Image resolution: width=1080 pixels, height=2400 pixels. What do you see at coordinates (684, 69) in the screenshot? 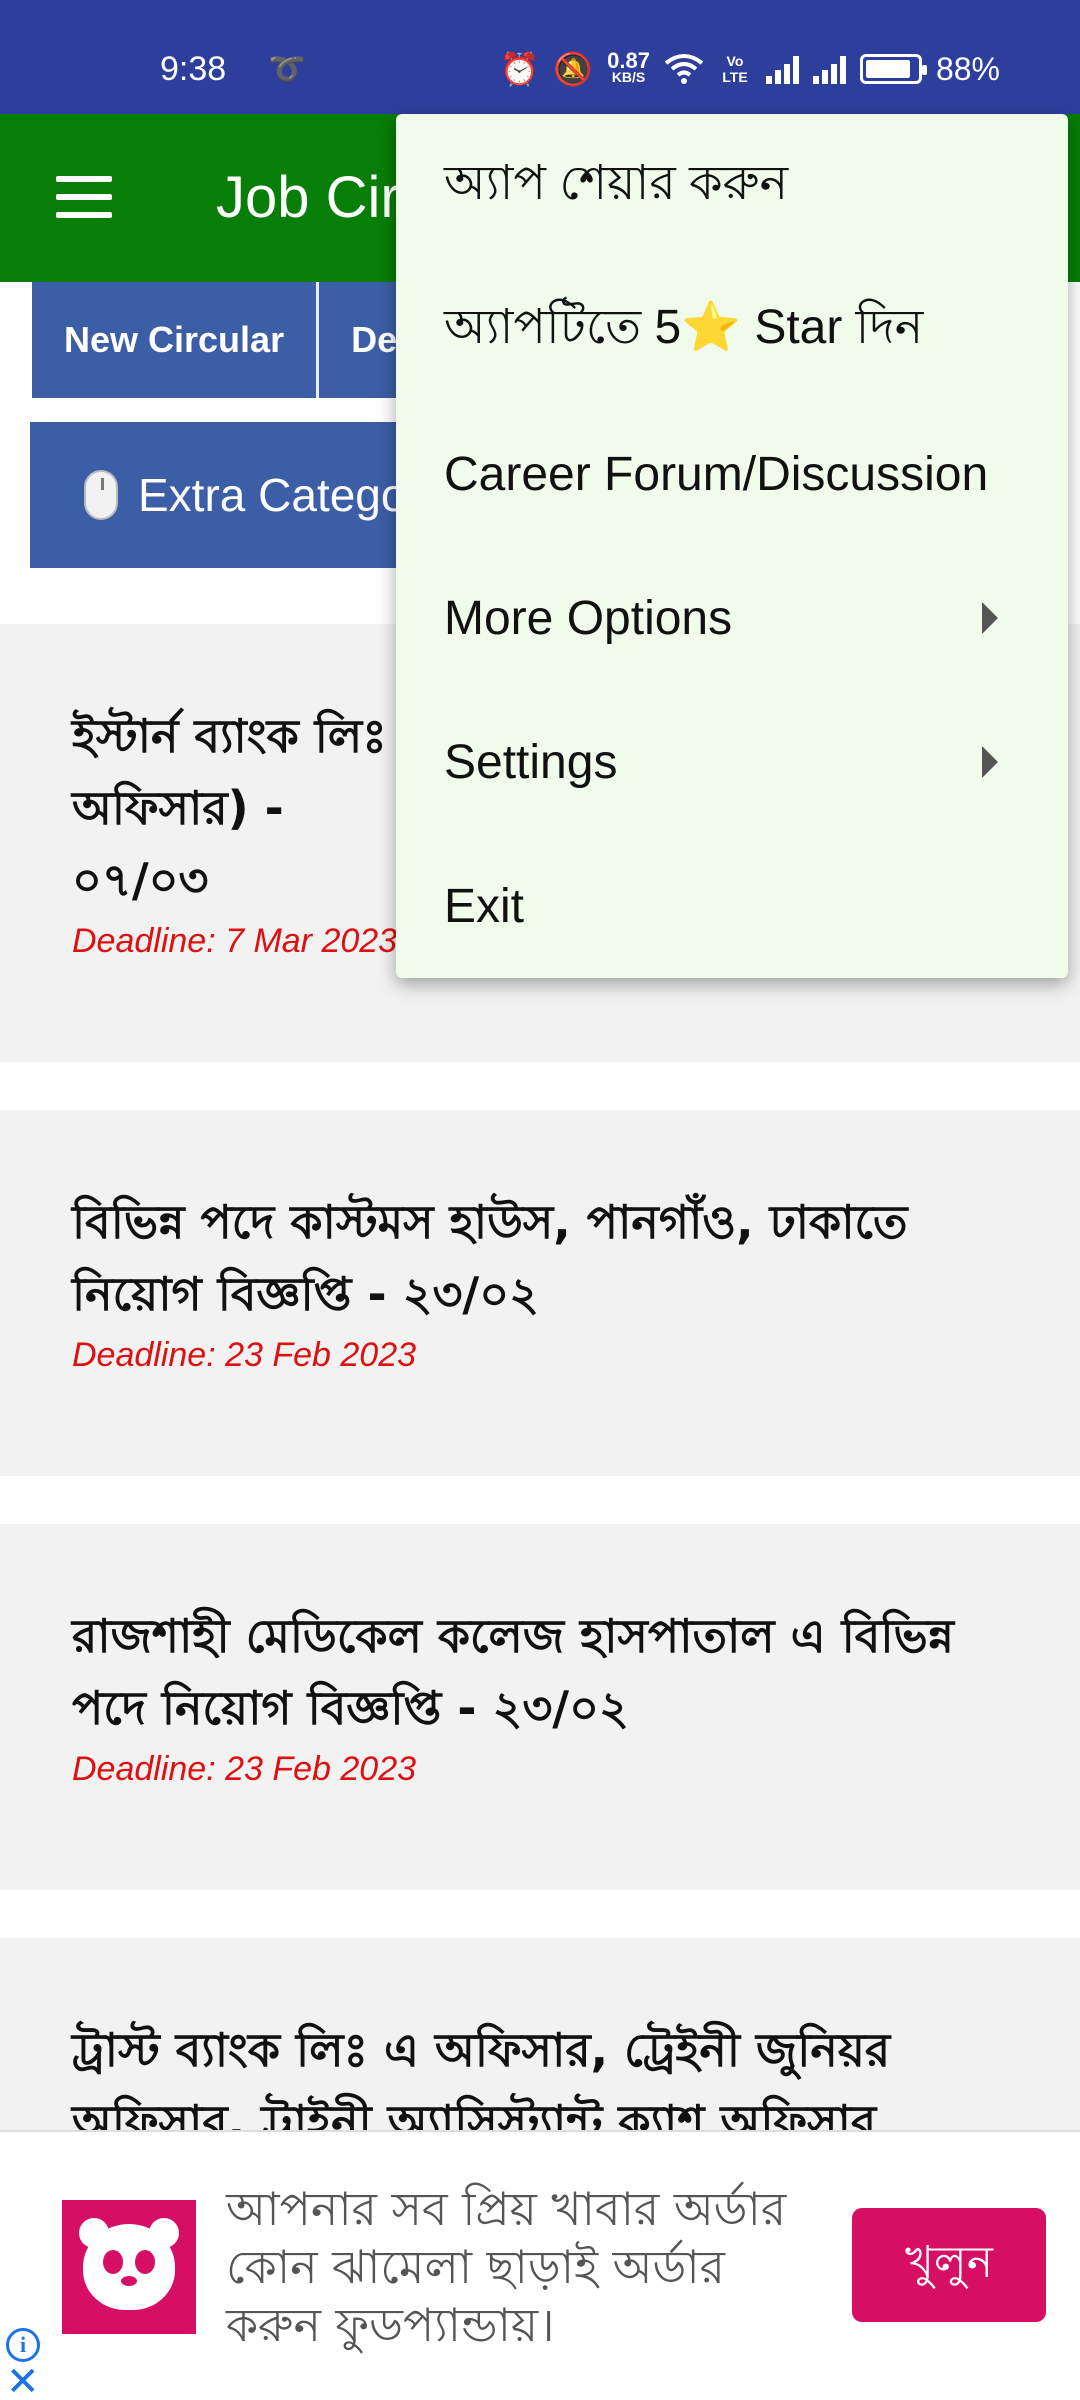
I see `wifi-icon` at bounding box center [684, 69].